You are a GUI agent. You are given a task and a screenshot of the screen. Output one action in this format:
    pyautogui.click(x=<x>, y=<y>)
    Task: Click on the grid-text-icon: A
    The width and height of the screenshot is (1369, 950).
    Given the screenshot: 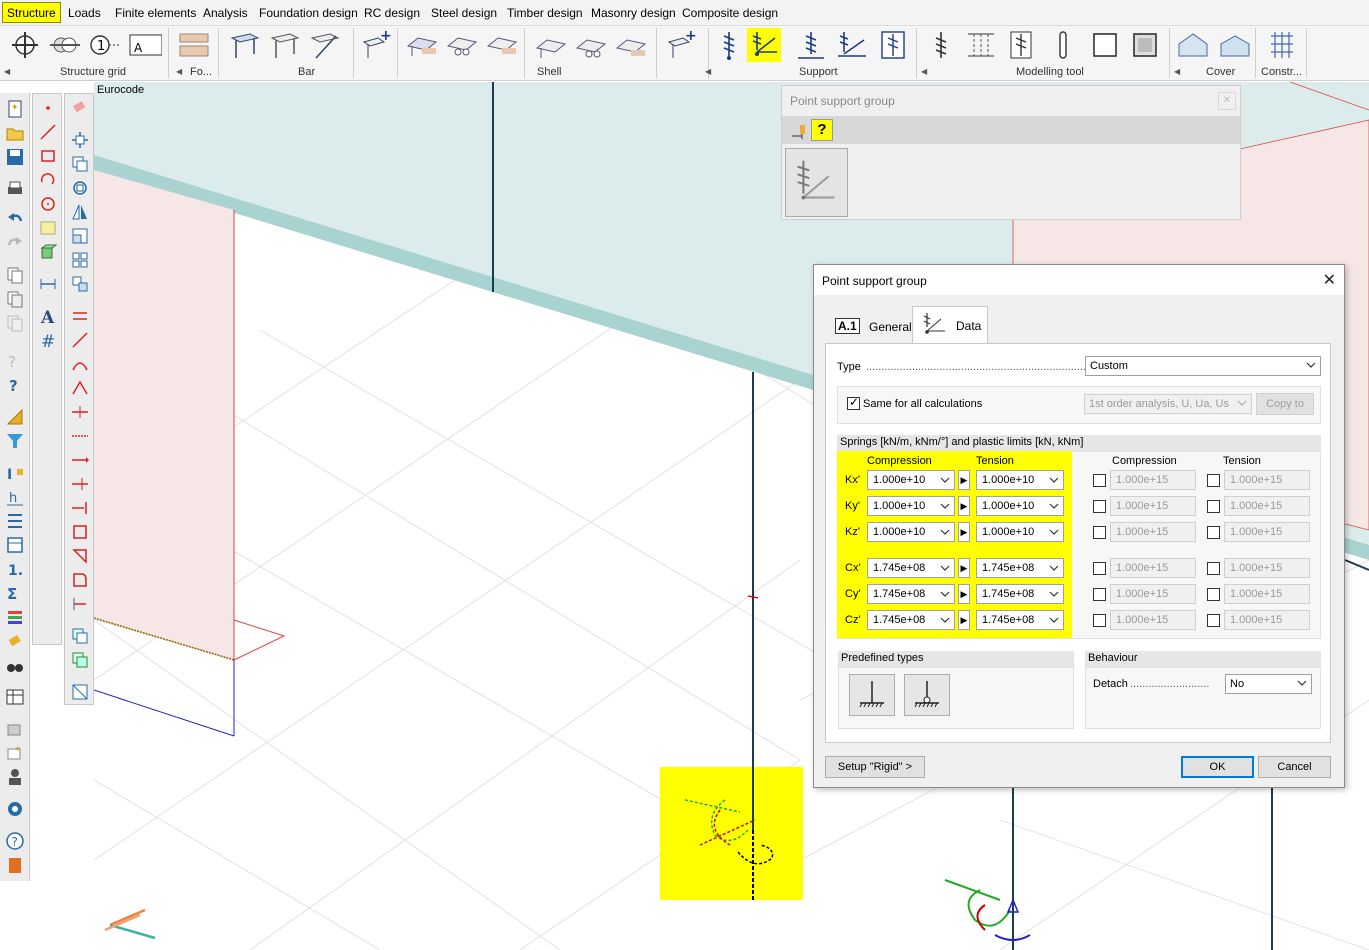 What is the action you would take?
    pyautogui.click(x=145, y=45)
    